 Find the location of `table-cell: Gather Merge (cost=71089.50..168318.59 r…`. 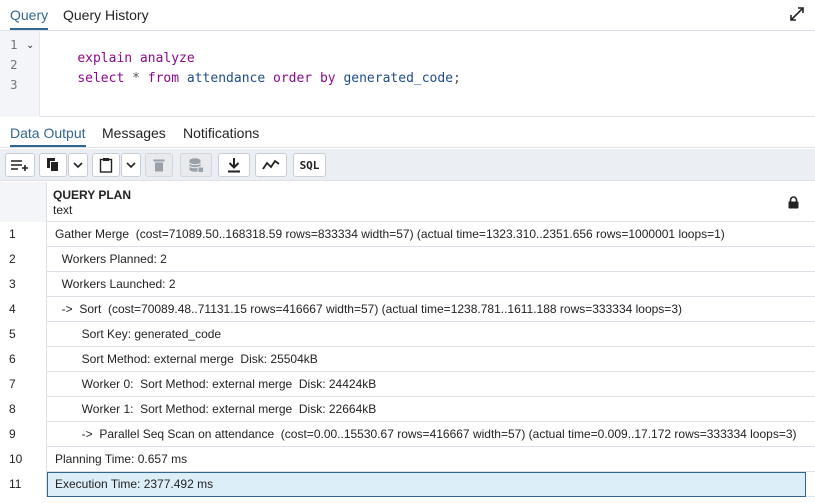

table-cell: Gather Merge (cost=71089.50..168318.59 r… is located at coordinates (431, 234).